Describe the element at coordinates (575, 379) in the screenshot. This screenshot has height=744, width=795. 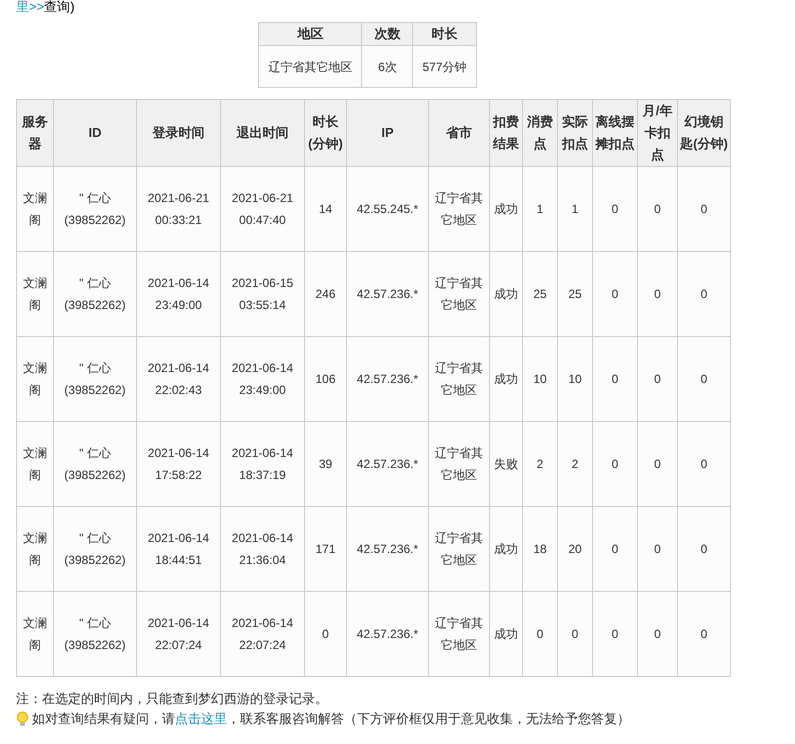
I see `table-cell: 10` at that location.